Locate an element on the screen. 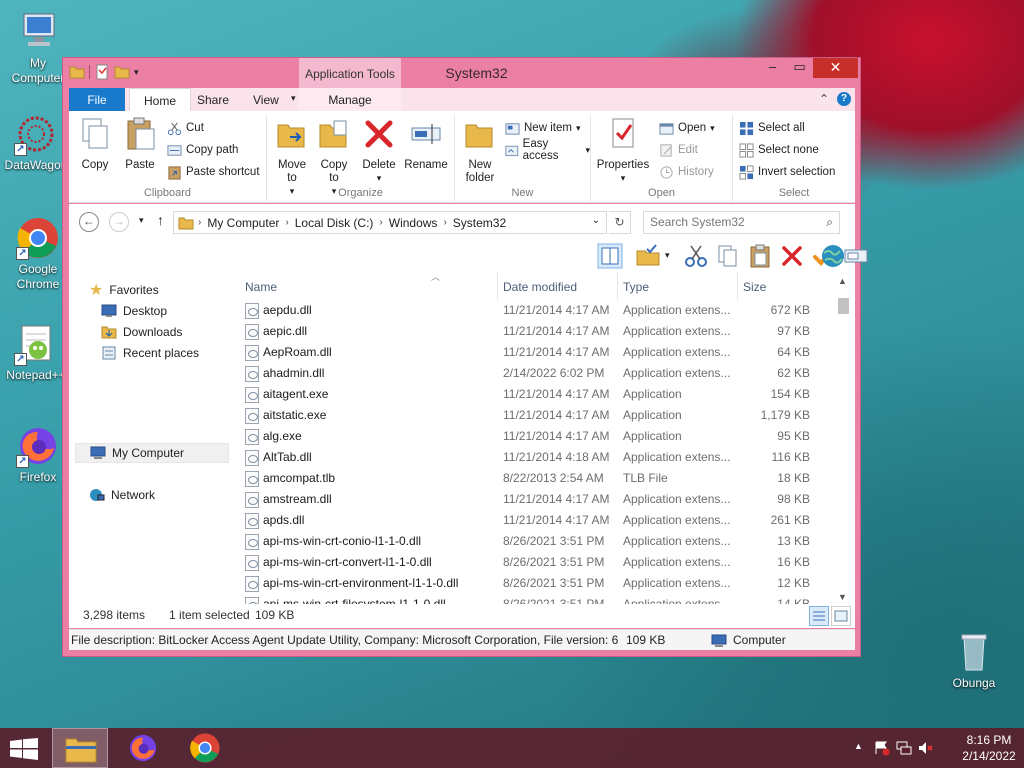  globe-icon is located at coordinates (833, 256).